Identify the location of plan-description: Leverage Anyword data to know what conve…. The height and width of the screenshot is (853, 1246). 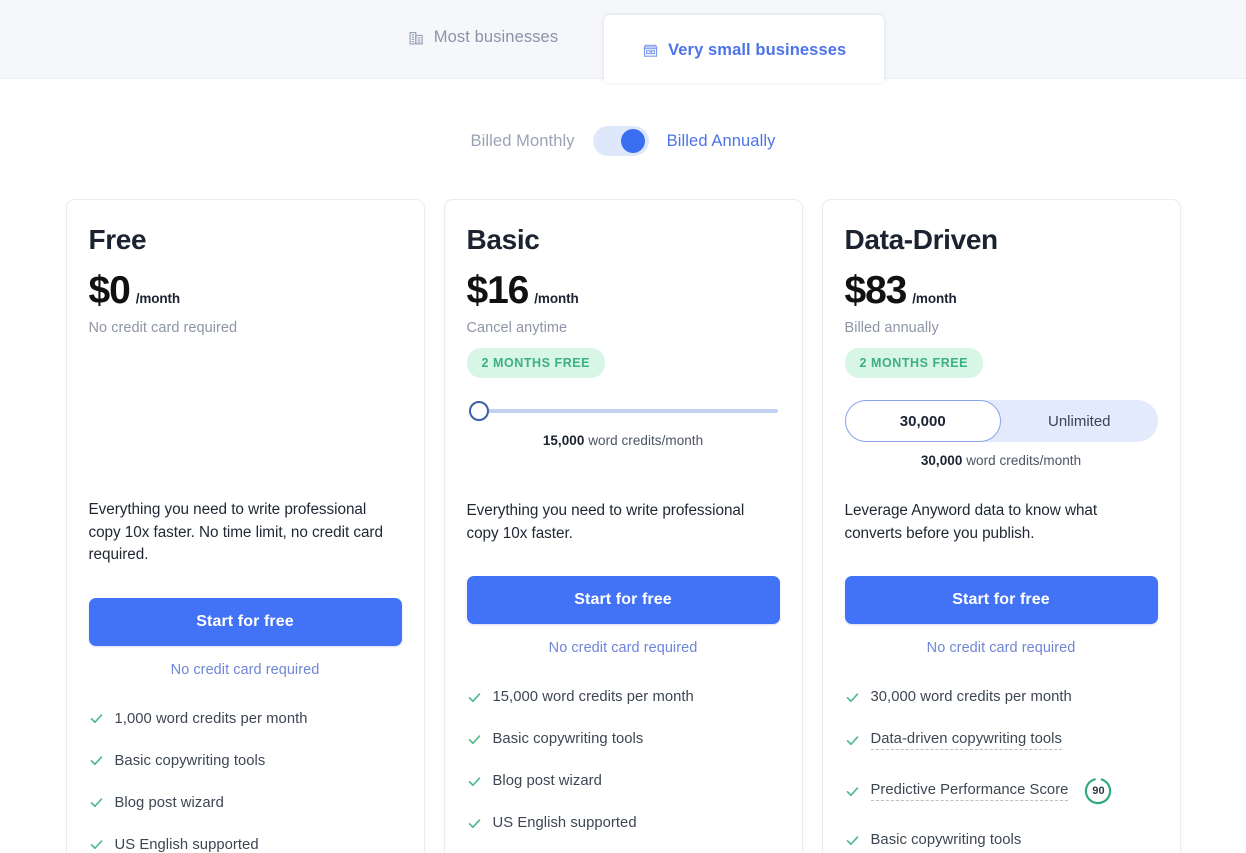
(971, 522).